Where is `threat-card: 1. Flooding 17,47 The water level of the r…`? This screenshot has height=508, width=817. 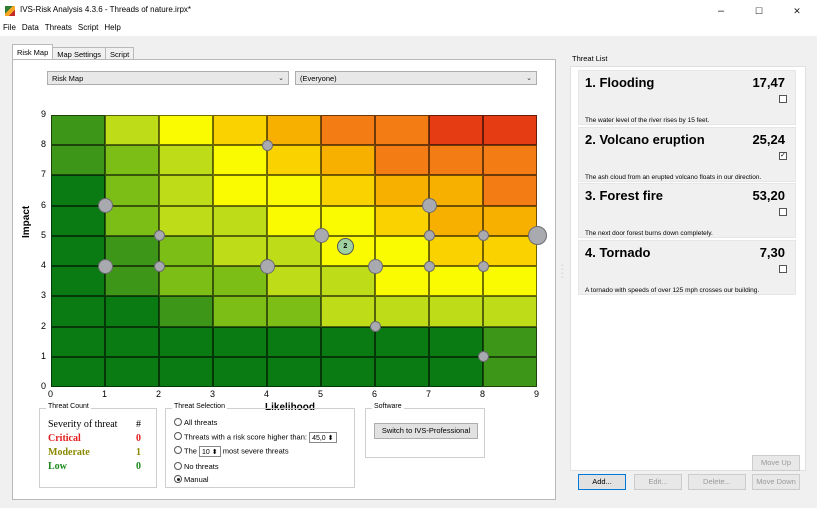
threat-card: 1. Flooding 17,47 The water level of the r… is located at coordinates (687, 97).